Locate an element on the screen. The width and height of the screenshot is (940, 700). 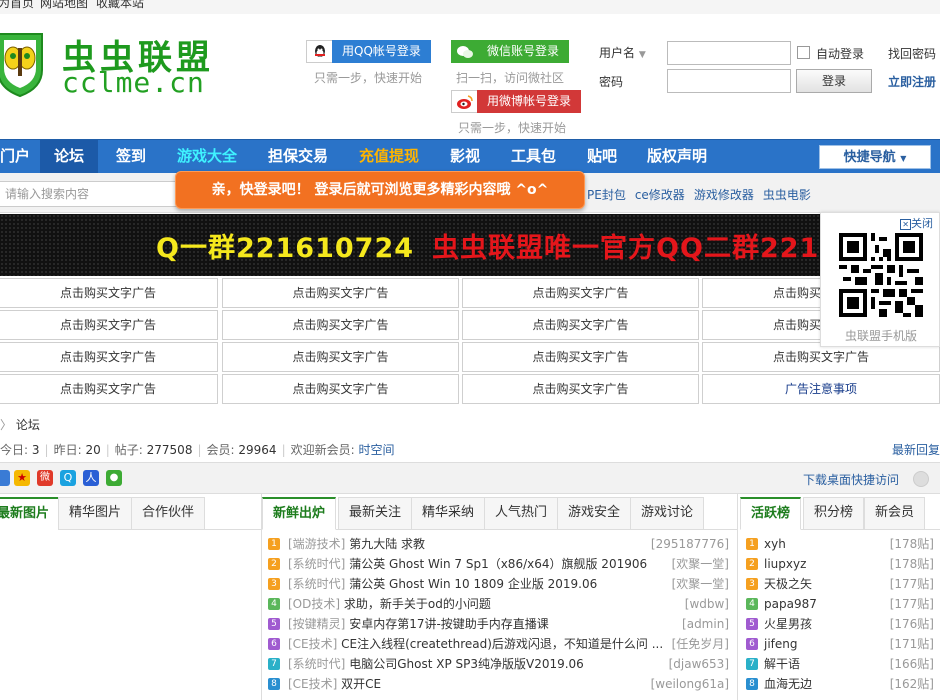
wechat-share-icon: ● is located at coordinates (114, 478).